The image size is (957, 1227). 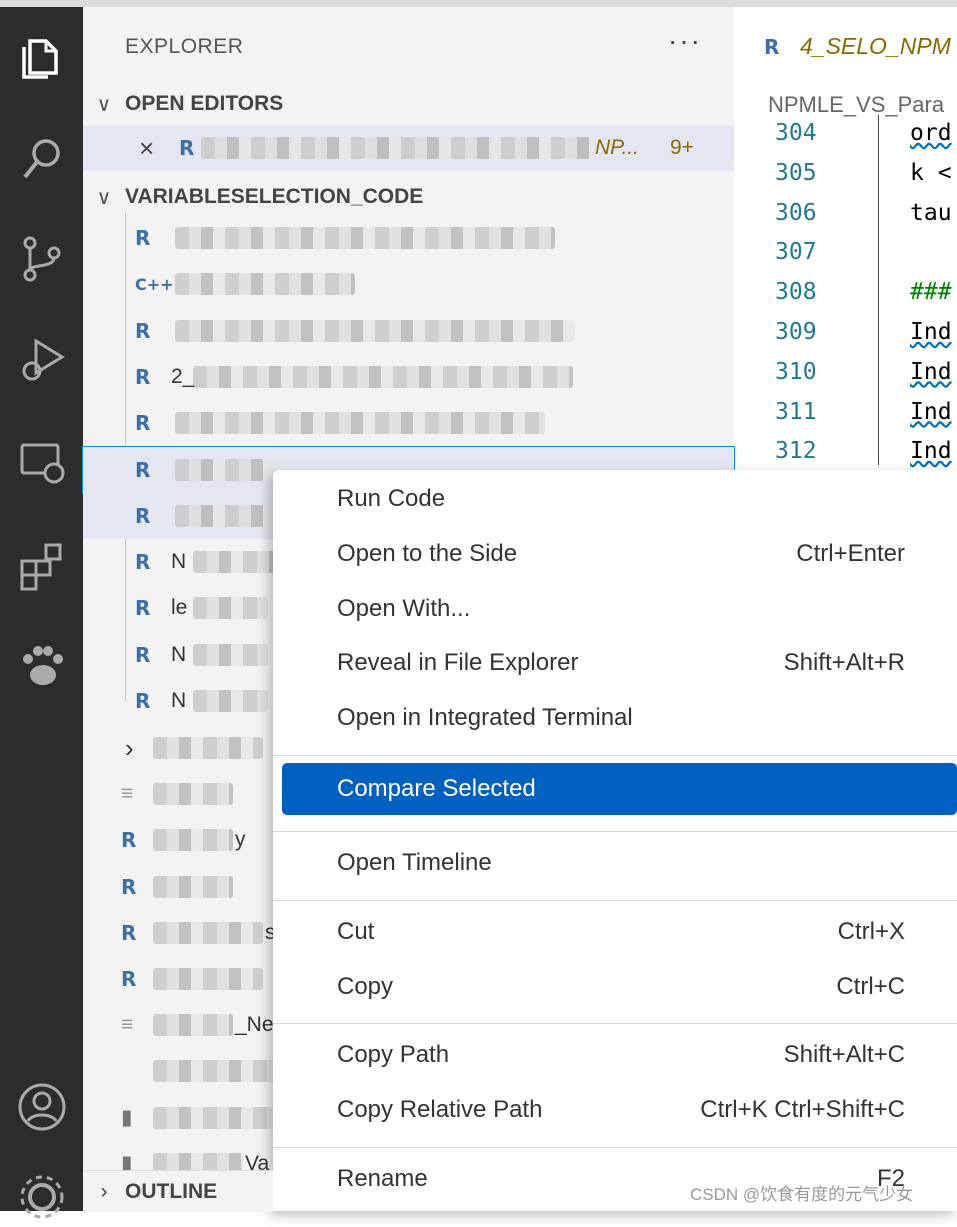 What do you see at coordinates (41, 1107) in the screenshot?
I see `accounts-icon` at bounding box center [41, 1107].